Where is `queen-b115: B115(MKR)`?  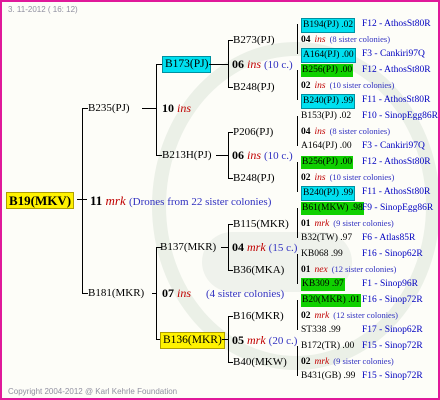
queen-b115: B115(MKR) is located at coordinates (261, 224).